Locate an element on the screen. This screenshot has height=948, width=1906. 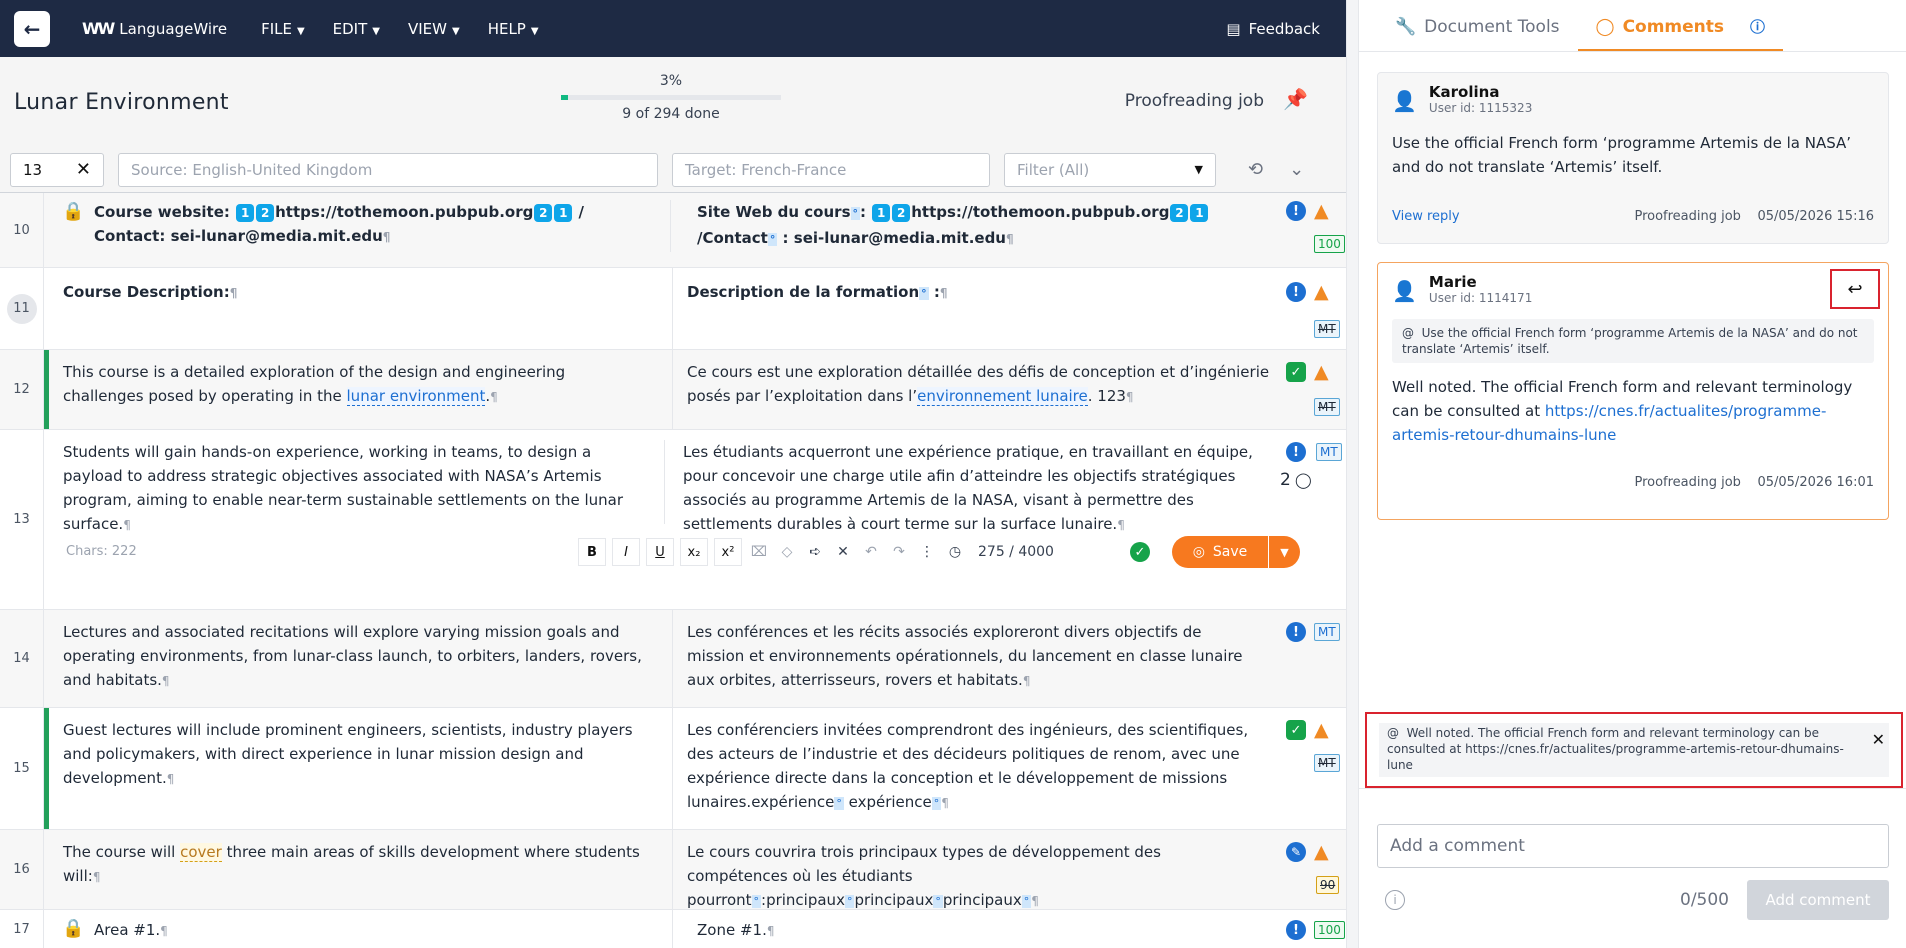
panel-divider is located at coordinates (1352, 474).